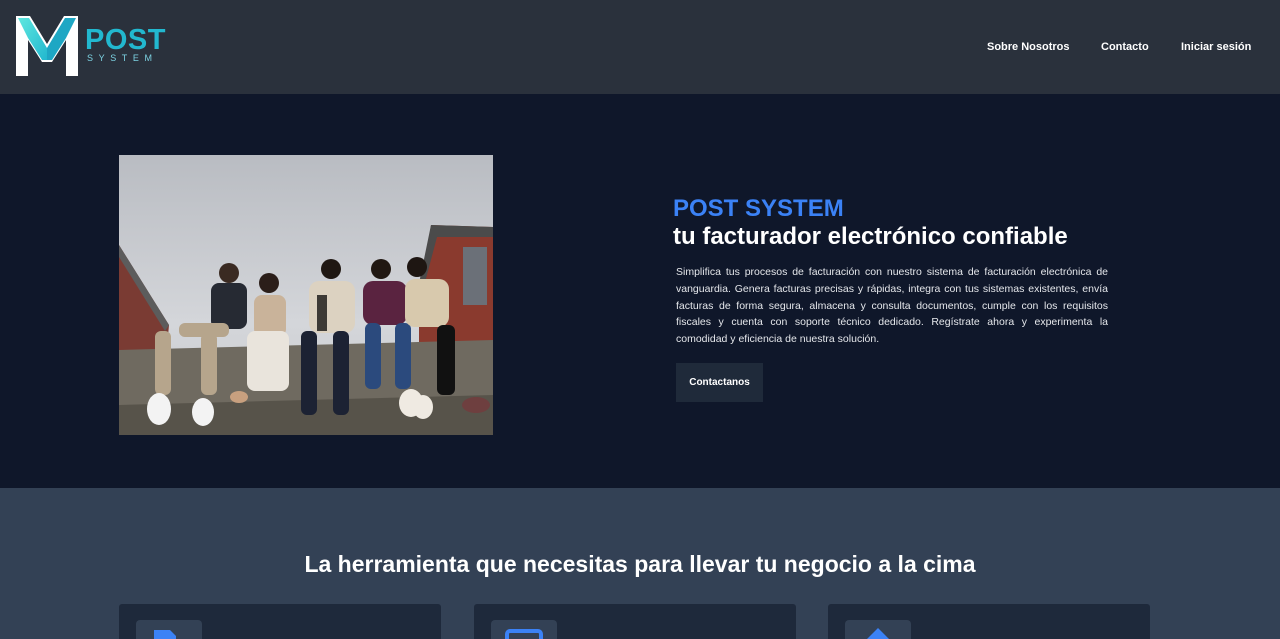 The width and height of the screenshot is (1280, 639). Describe the element at coordinates (1028, 47) in the screenshot. I see `nav-link-sobre-nosotros: Sobre Nosotros` at that location.